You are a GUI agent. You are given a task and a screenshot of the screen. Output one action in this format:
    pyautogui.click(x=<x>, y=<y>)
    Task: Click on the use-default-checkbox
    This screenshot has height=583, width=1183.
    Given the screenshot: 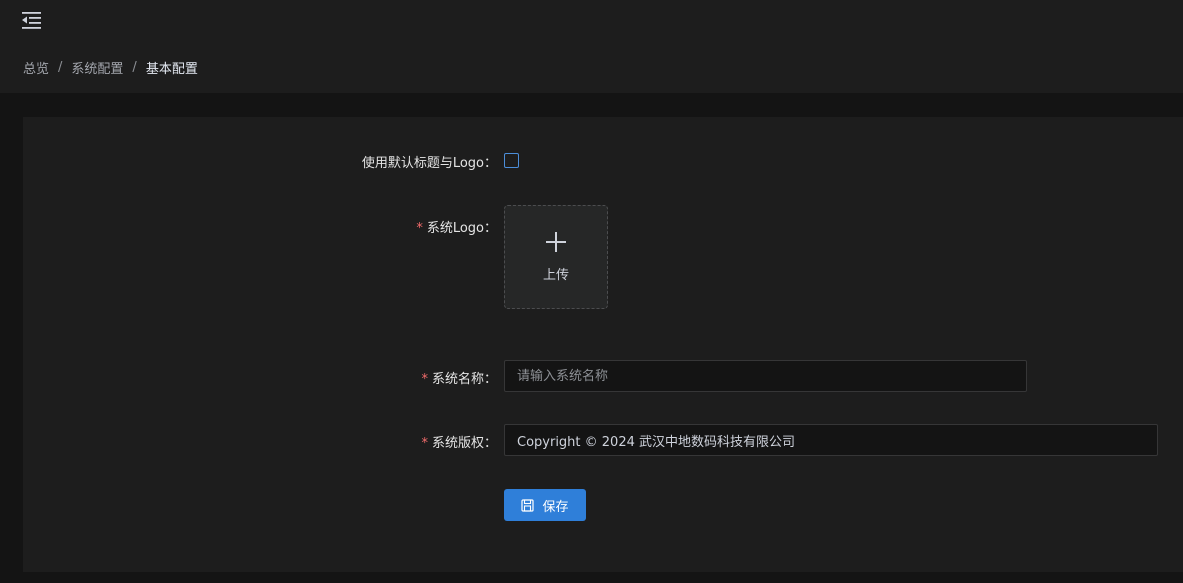 What is the action you would take?
    pyautogui.click(x=511, y=160)
    